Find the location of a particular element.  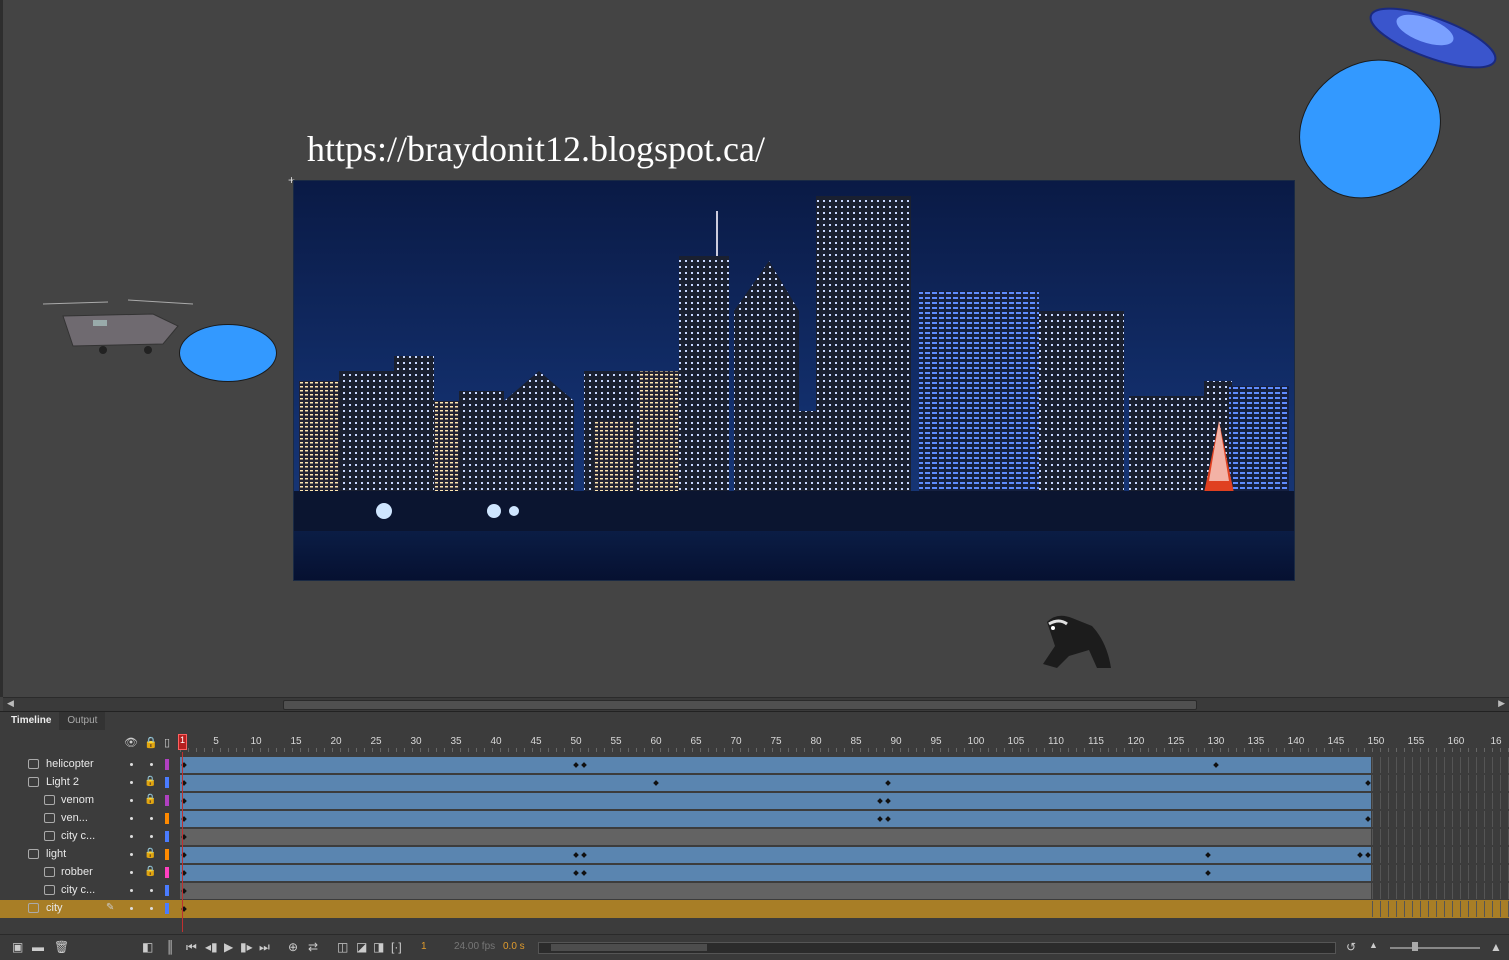

step-forward-icon: ▮▸ is located at coordinates (246, 947).